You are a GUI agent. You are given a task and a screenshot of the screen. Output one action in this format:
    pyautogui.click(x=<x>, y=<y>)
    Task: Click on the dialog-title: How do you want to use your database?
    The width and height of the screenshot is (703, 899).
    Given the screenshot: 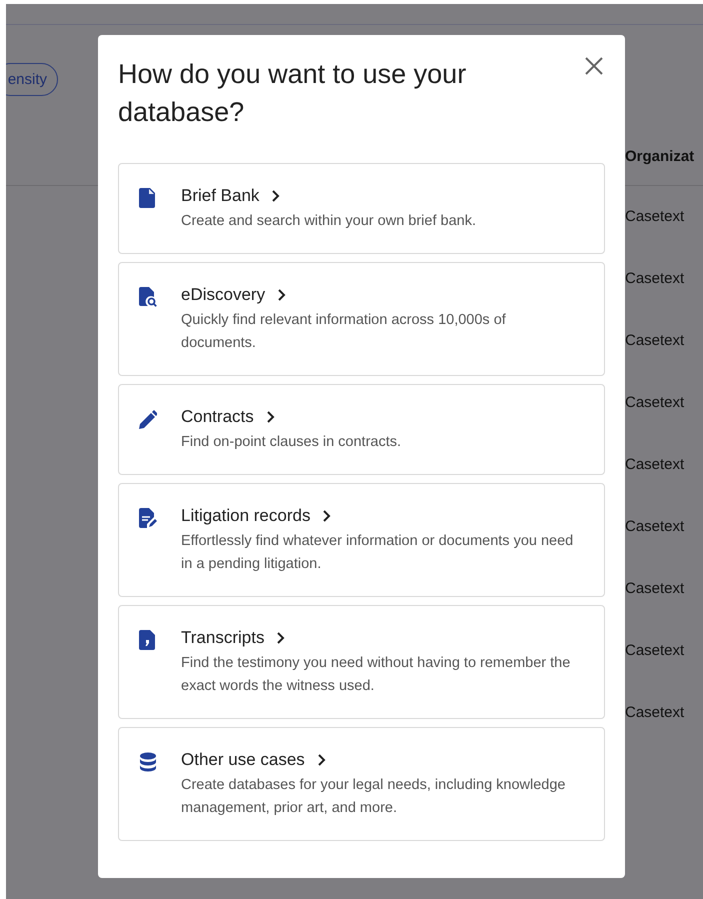 What is the action you would take?
    pyautogui.click(x=293, y=93)
    